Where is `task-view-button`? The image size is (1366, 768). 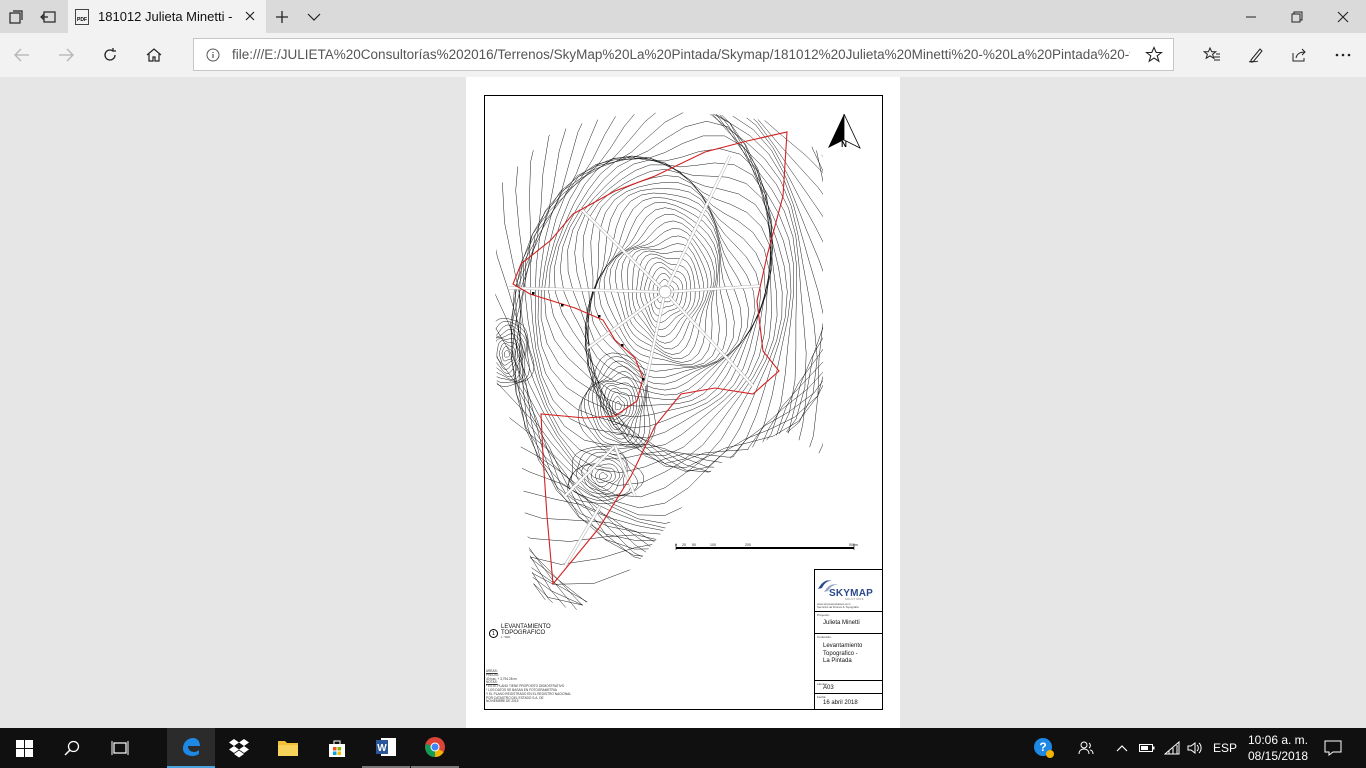
task-view-button is located at coordinates (120, 748).